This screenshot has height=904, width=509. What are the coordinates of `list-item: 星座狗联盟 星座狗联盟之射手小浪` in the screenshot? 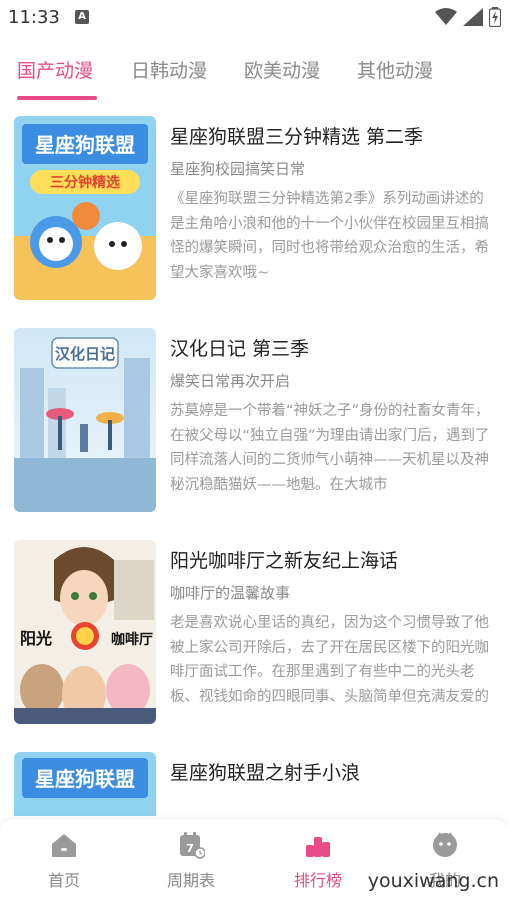 It's located at (254, 781).